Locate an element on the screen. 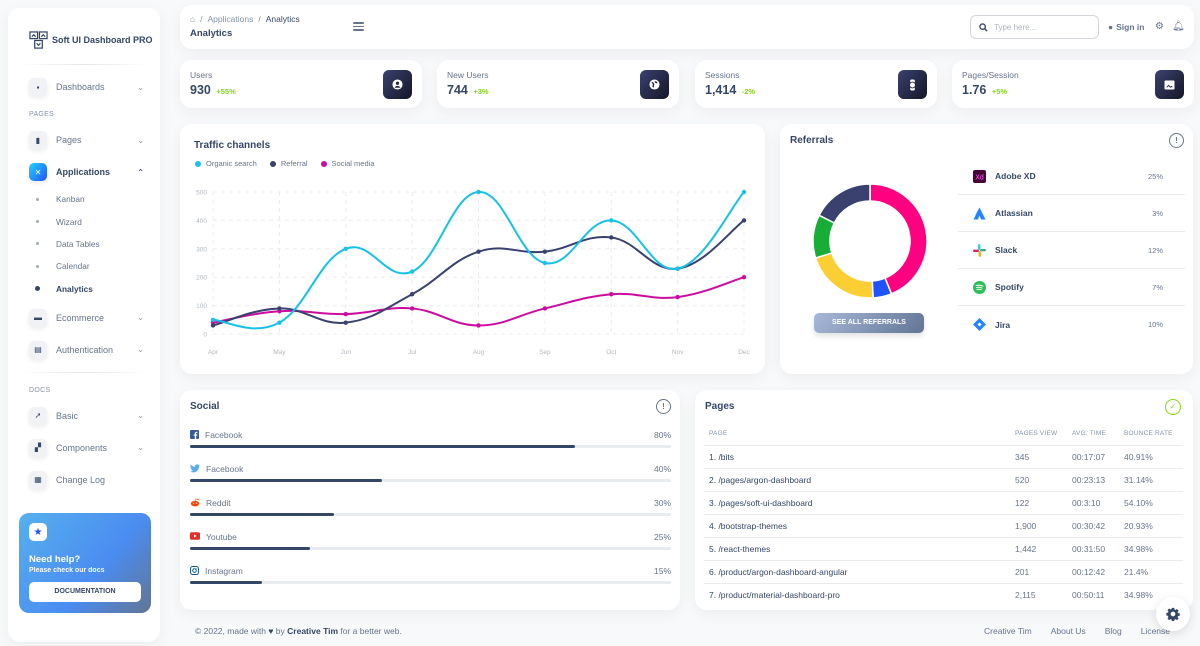 The height and width of the screenshot is (646, 1200). footer-author-link: Creative Tim is located at coordinates (312, 631).